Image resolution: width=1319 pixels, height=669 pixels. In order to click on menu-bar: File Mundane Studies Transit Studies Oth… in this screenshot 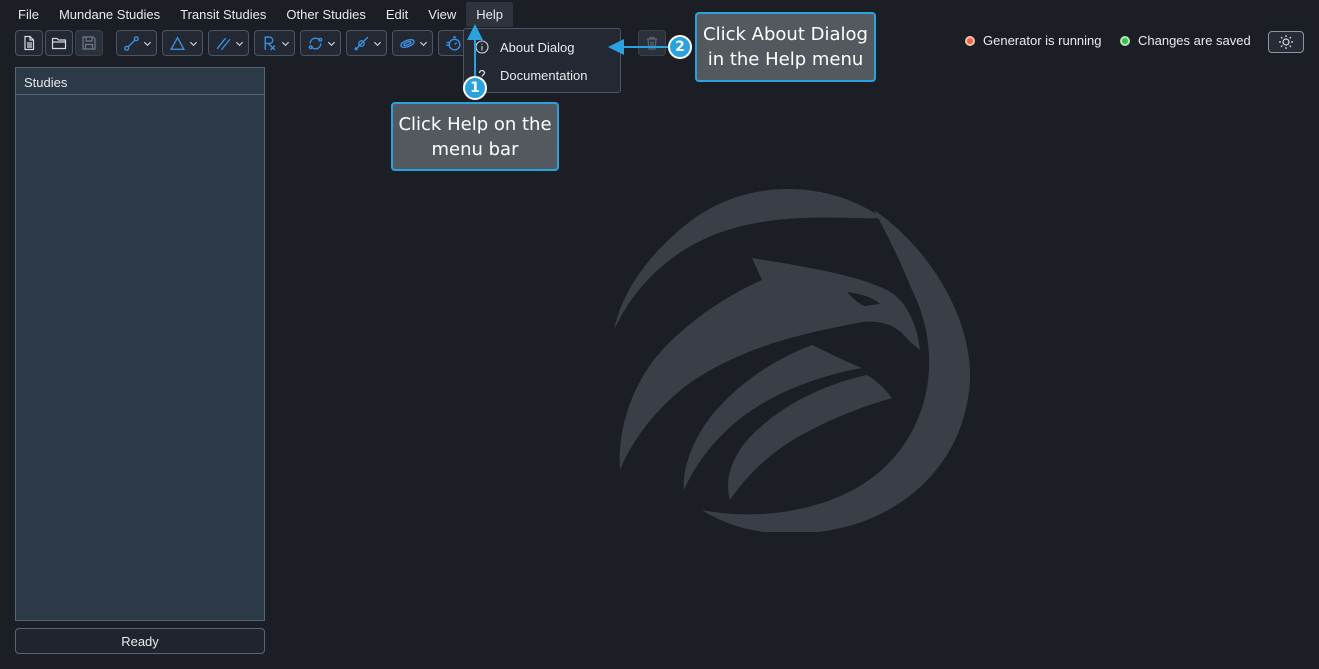, I will do `click(256, 14)`.